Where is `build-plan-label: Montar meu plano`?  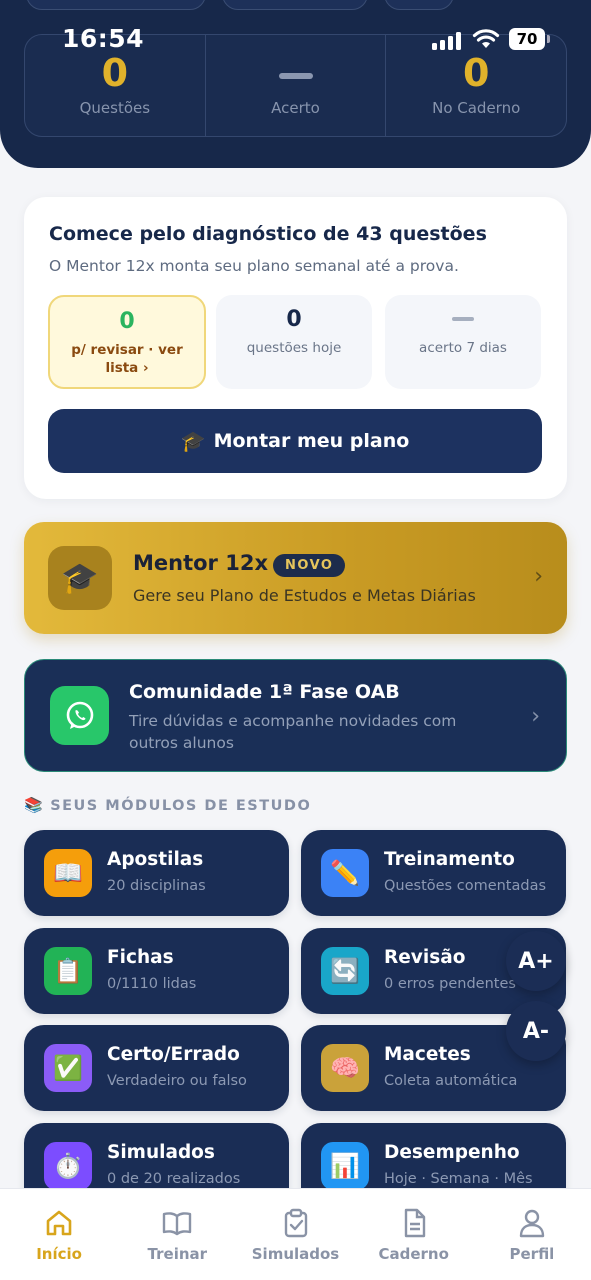
build-plan-label: Montar meu plano is located at coordinates (311, 441).